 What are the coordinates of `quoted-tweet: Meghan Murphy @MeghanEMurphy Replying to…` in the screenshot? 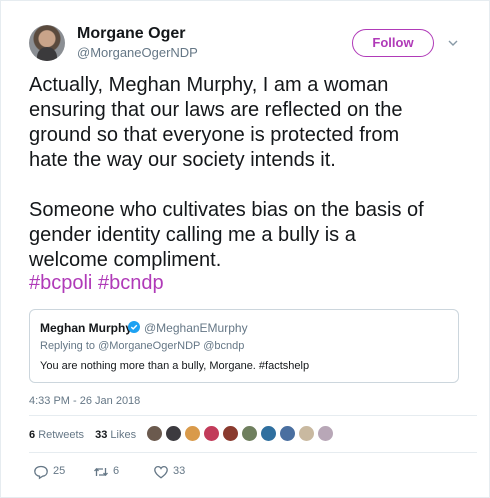 It's located at (244, 346).